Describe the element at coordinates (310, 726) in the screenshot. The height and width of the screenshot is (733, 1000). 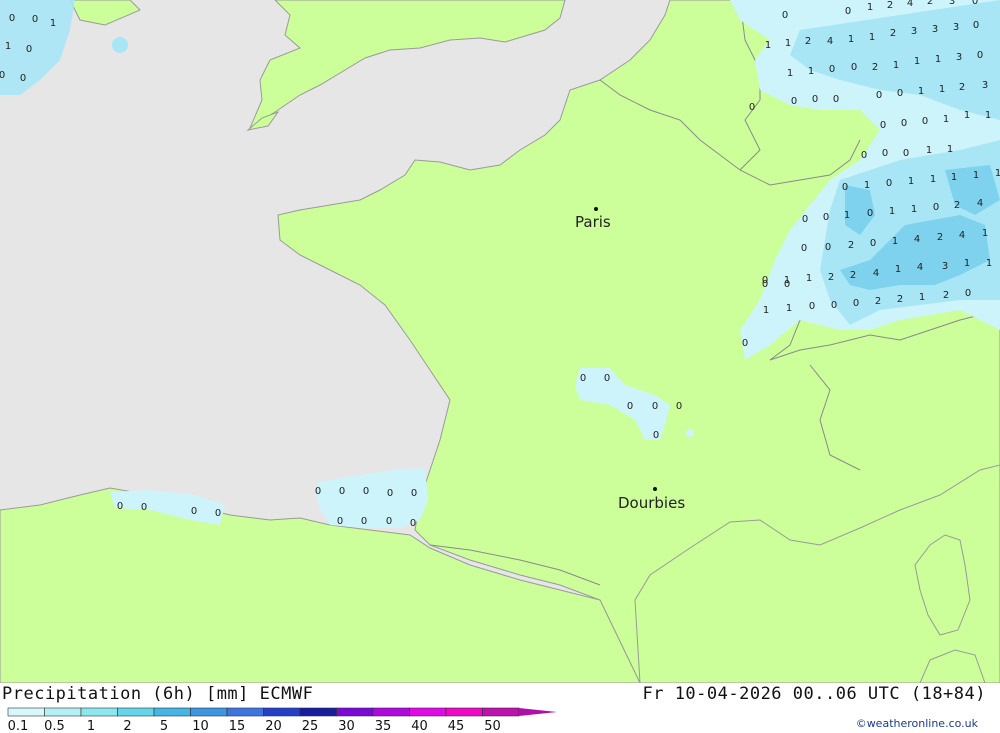
I see `legend-label: 25` at that location.